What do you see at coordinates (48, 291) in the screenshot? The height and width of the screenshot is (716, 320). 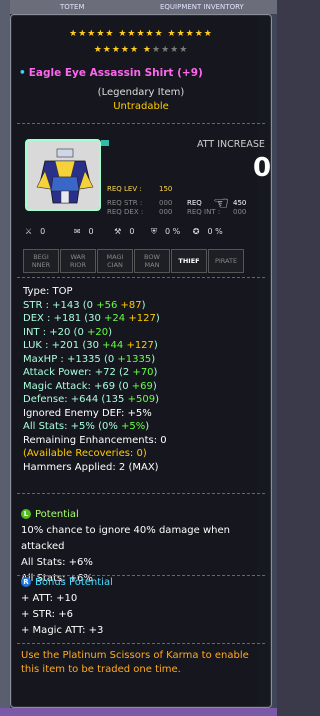 I see `stat-type: Type: TOP` at bounding box center [48, 291].